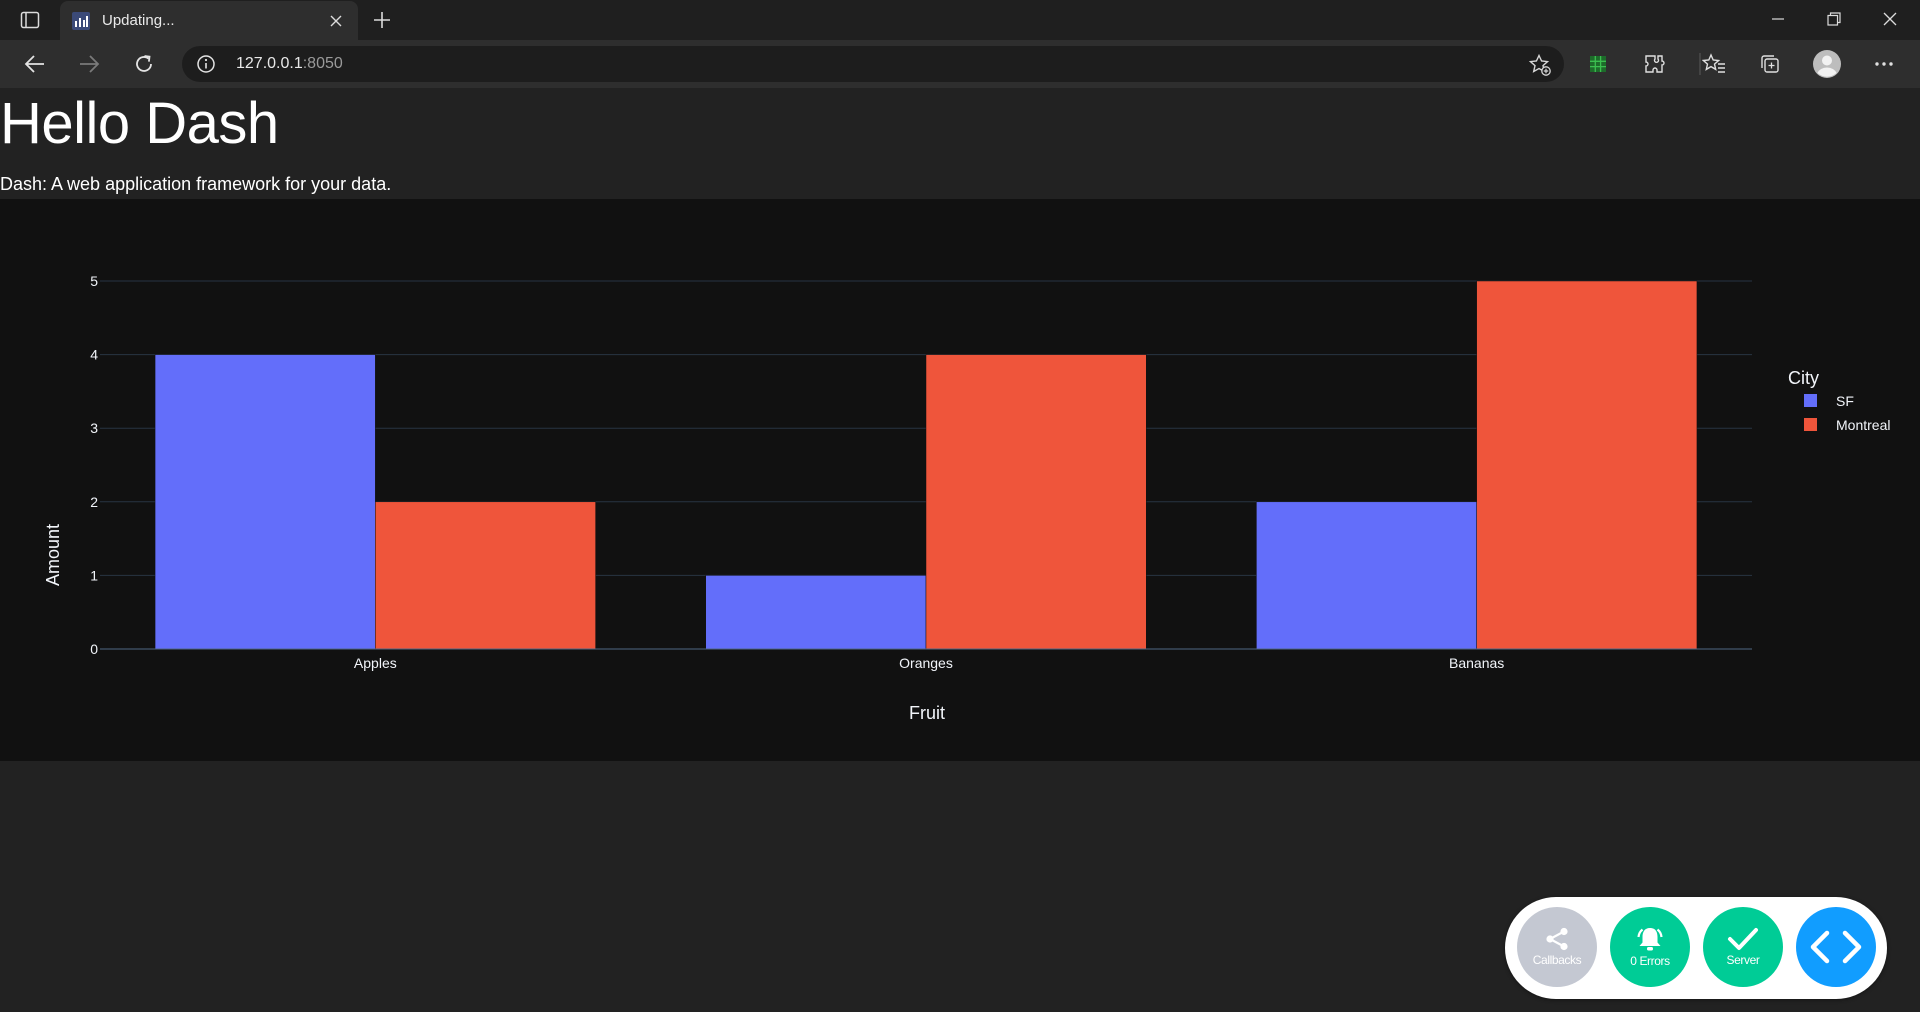  Describe the element at coordinates (144, 64) in the screenshot. I see `reload-button` at that location.